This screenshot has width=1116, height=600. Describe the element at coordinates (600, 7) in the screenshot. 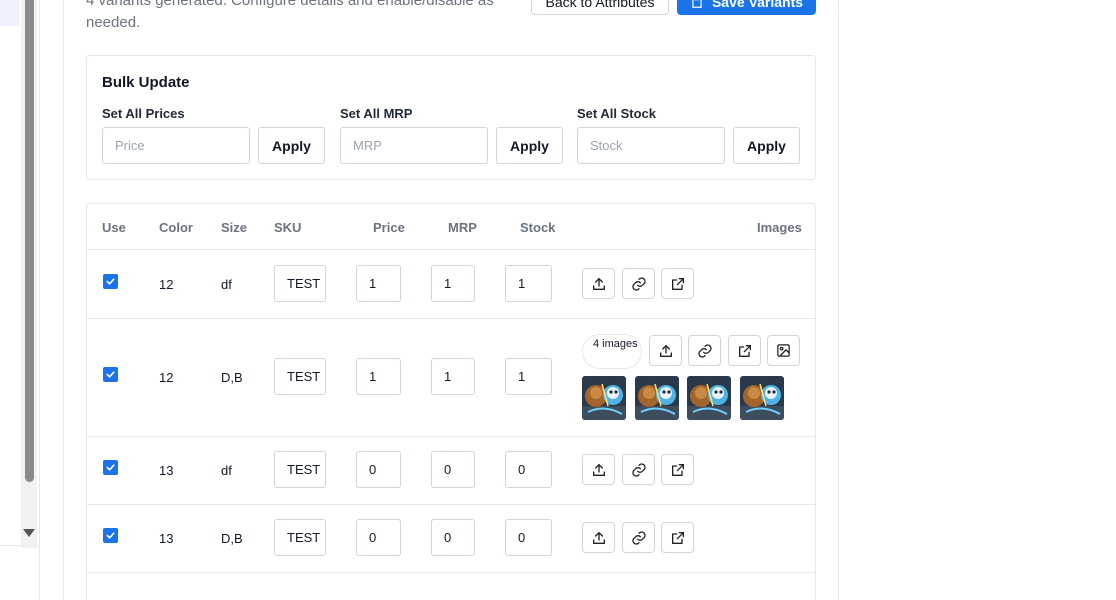

I see `back-to-attributes-button: Back to Attributes` at that location.